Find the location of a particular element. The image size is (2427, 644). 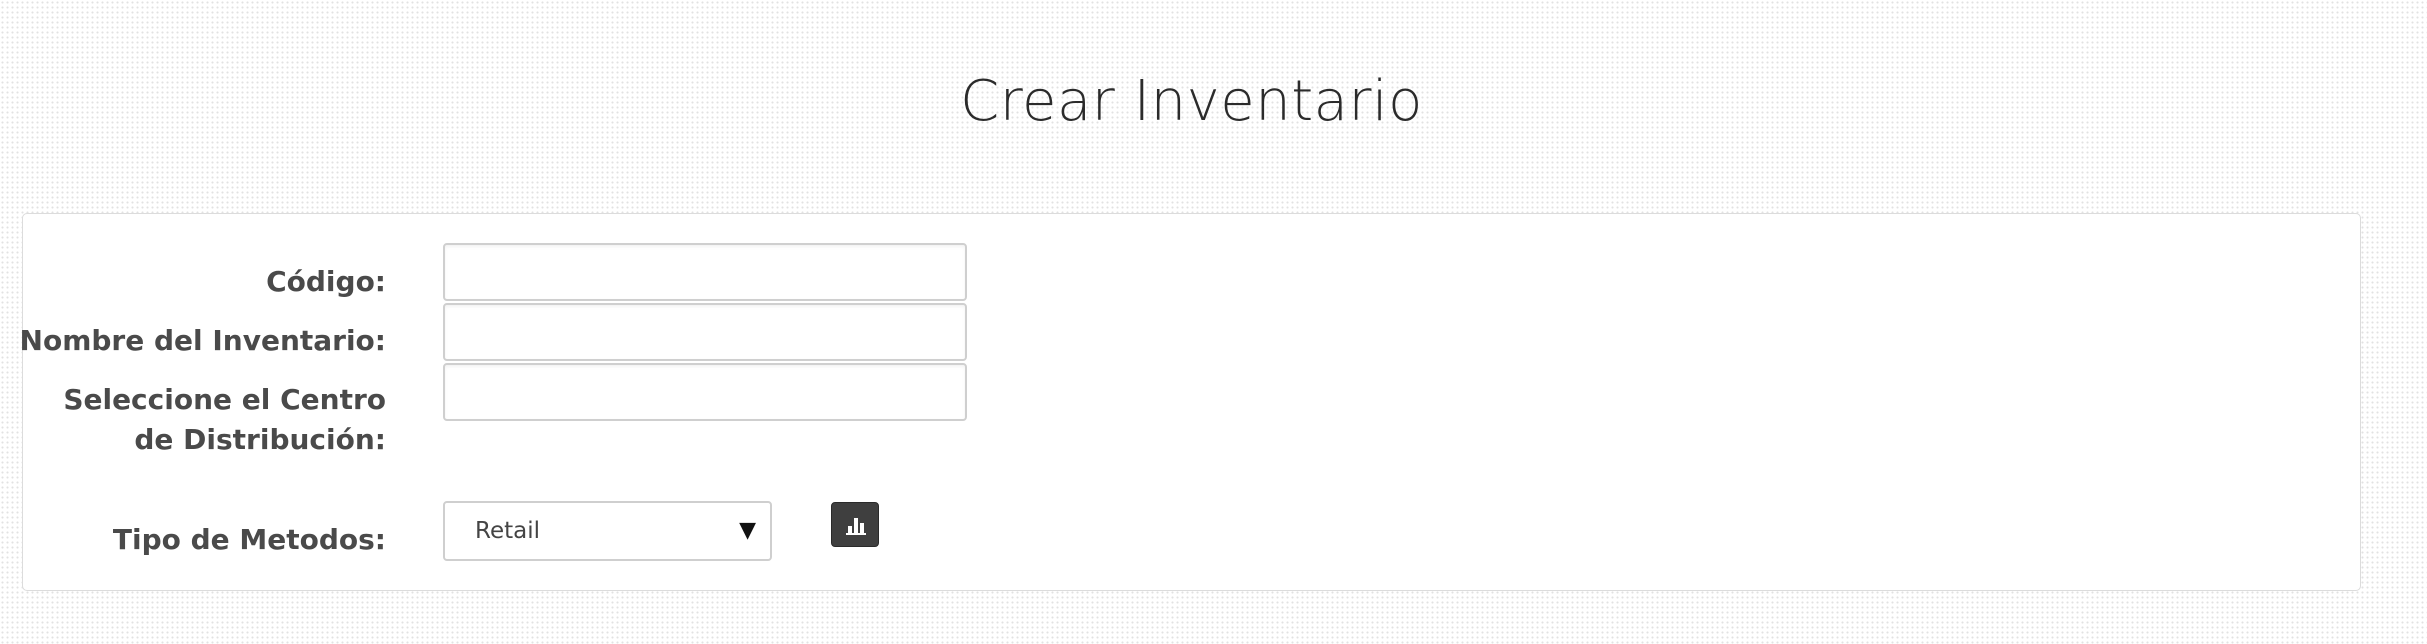

chevron-down-icon: ▼ is located at coordinates (747, 530).